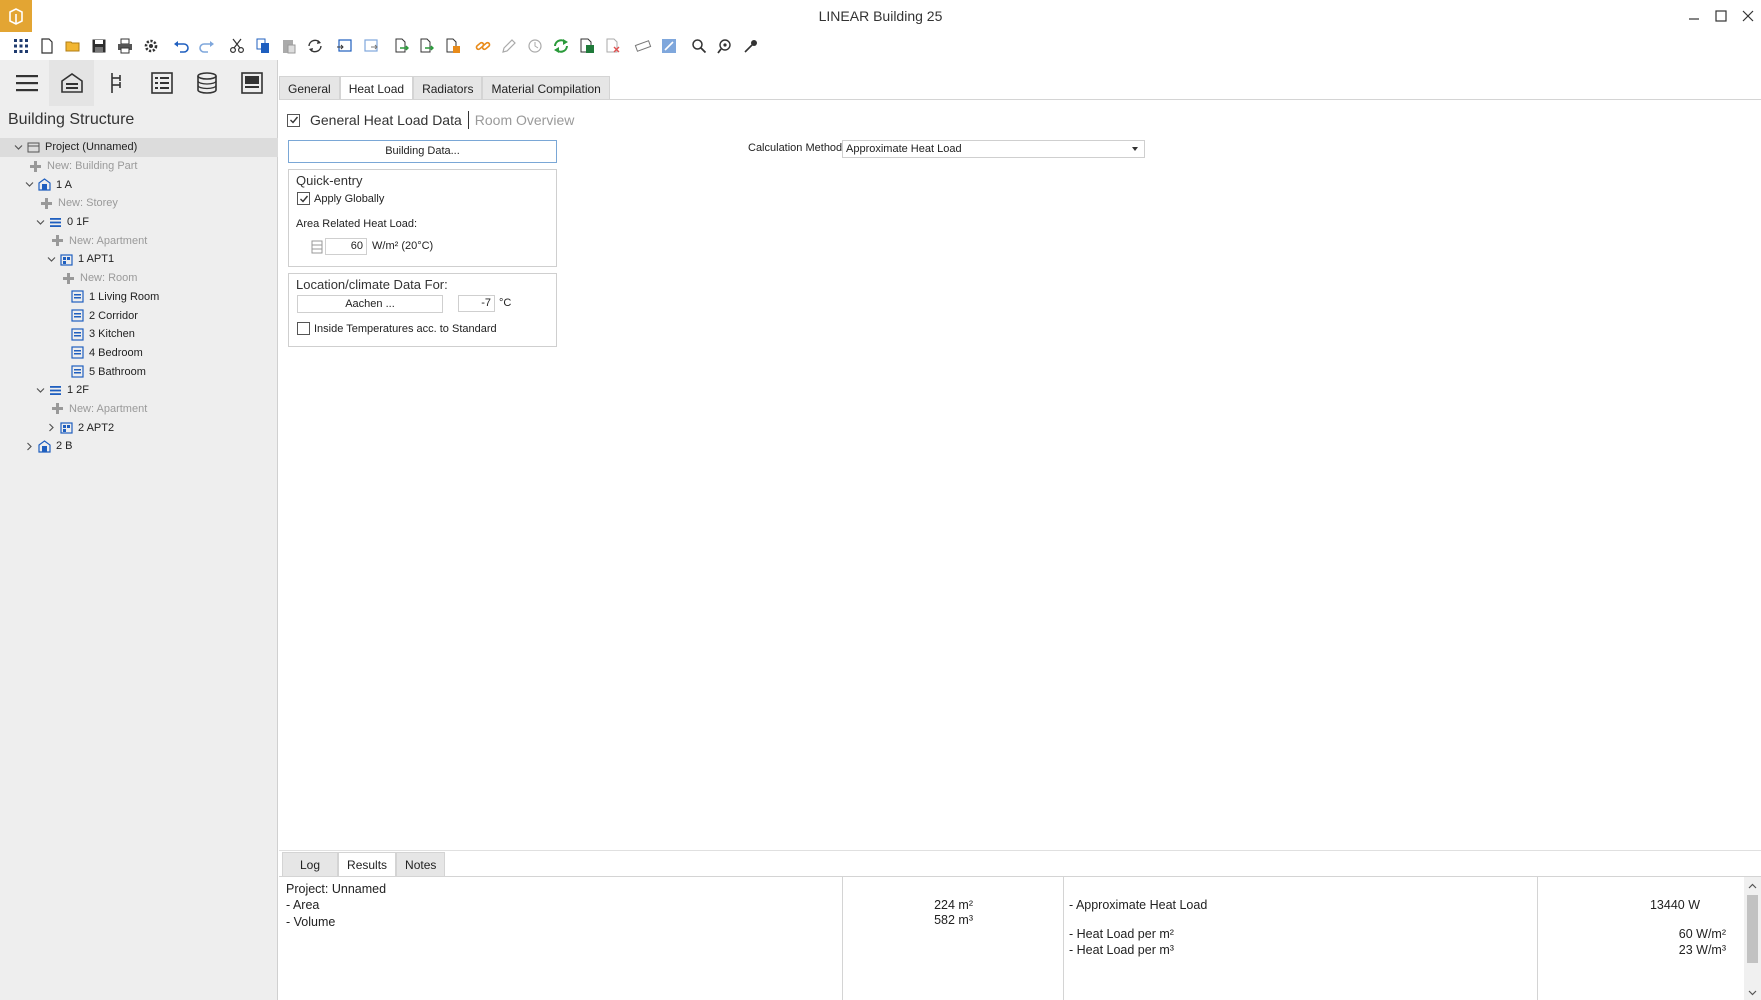  What do you see at coordinates (372, 284) in the screenshot?
I see `location-title: Location/climate Data For:` at bounding box center [372, 284].